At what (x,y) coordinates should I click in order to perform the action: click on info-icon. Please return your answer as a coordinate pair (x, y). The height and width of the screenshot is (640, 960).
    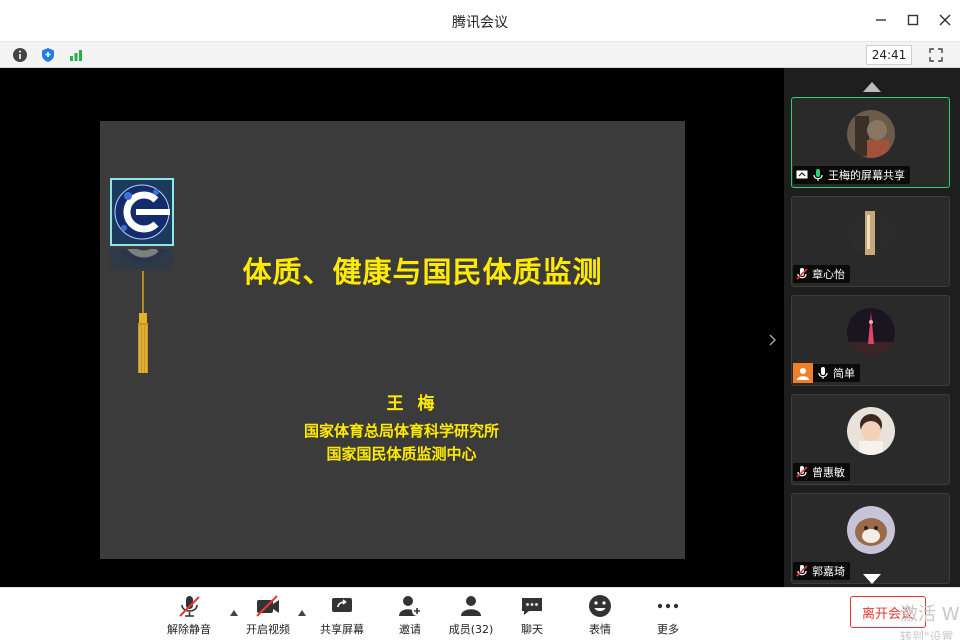
    Looking at the image, I should click on (20, 55).